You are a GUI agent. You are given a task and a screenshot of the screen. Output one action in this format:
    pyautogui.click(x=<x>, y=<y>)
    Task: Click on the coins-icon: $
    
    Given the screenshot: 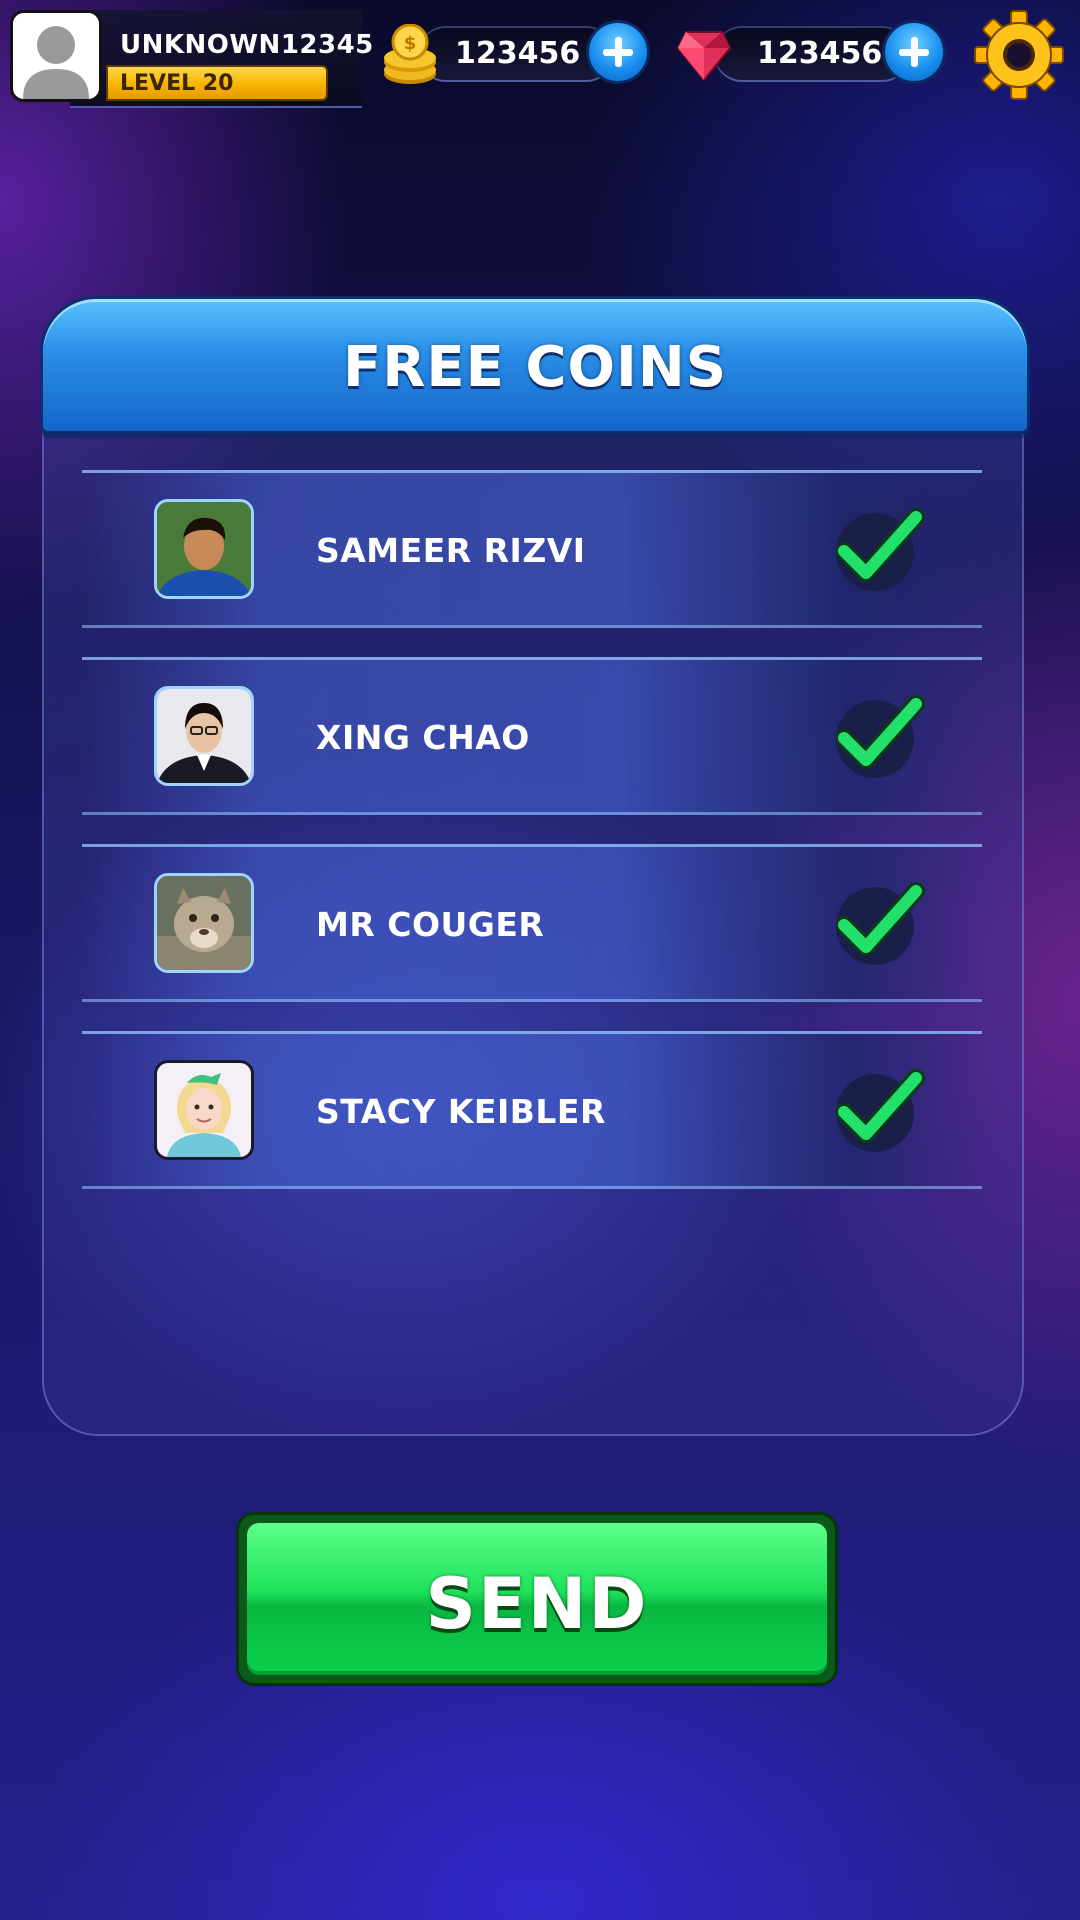 What is the action you would take?
    pyautogui.click(x=410, y=54)
    